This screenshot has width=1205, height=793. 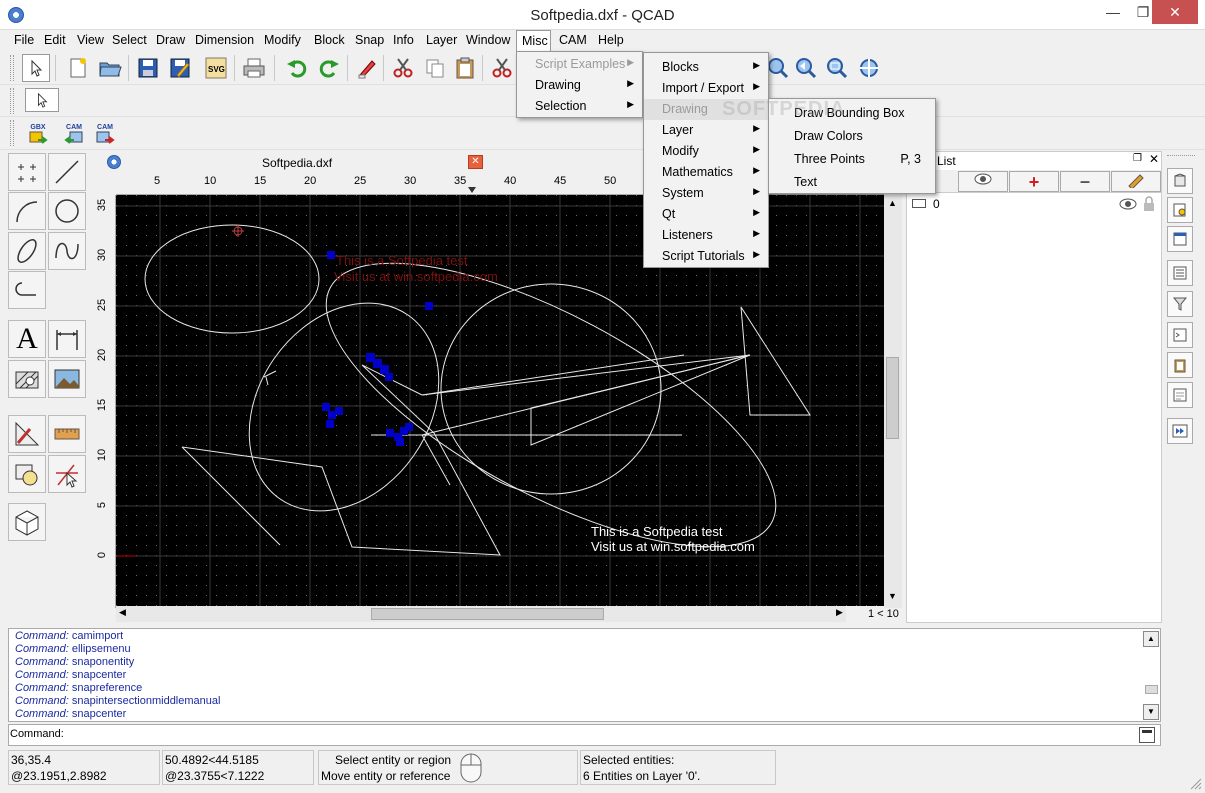 What do you see at coordinates (1136, 181) in the screenshot?
I see `edit-layer-icon` at bounding box center [1136, 181].